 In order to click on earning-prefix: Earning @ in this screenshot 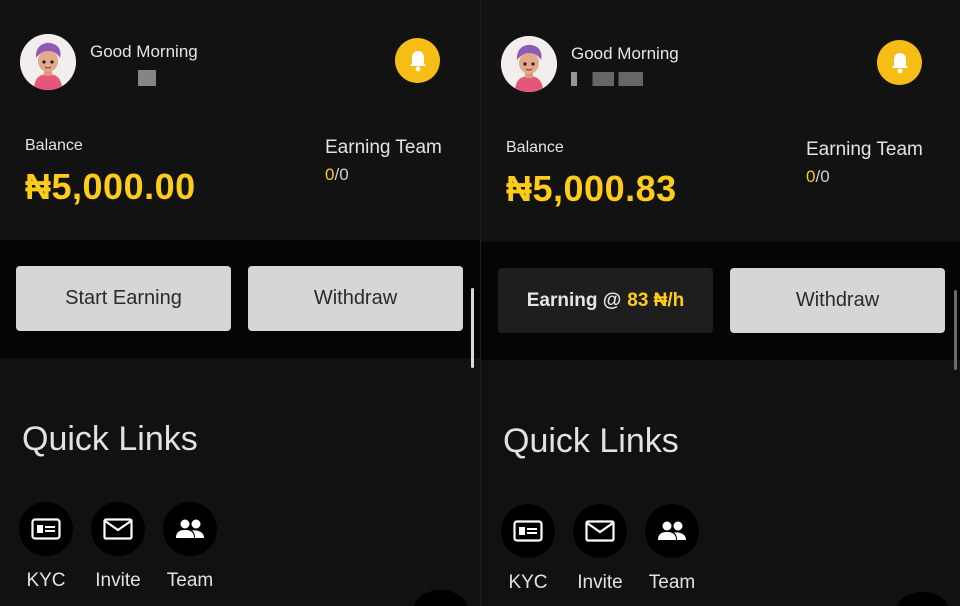, I will do `click(574, 300)`.